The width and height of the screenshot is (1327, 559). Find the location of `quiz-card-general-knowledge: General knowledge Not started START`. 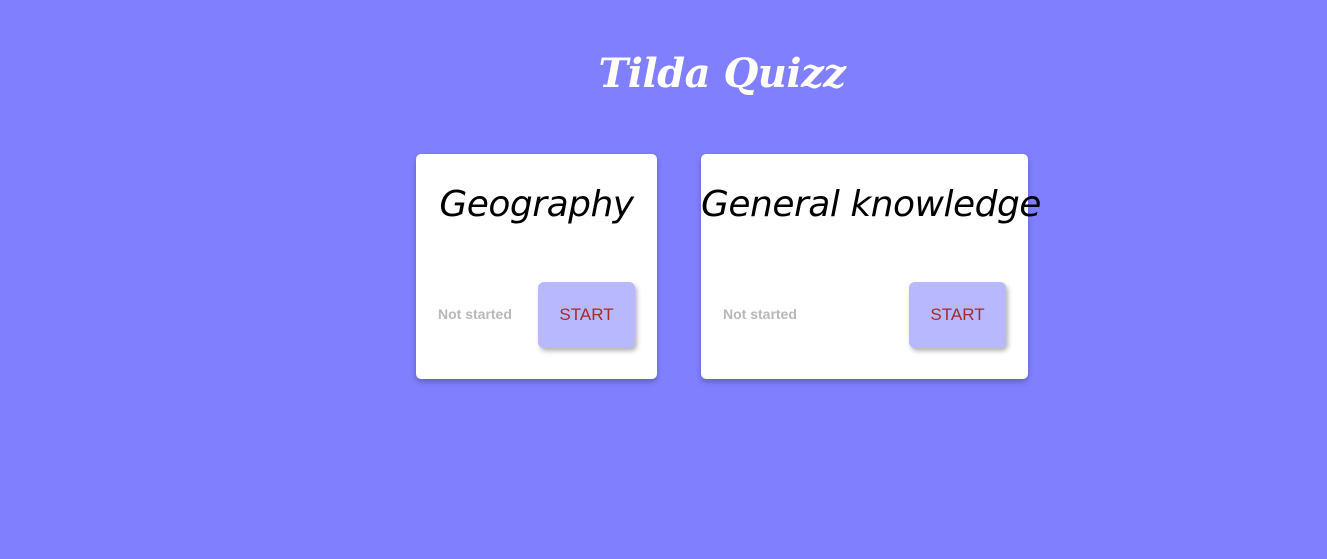

quiz-card-general-knowledge: General knowledge Not started START is located at coordinates (871, 266).